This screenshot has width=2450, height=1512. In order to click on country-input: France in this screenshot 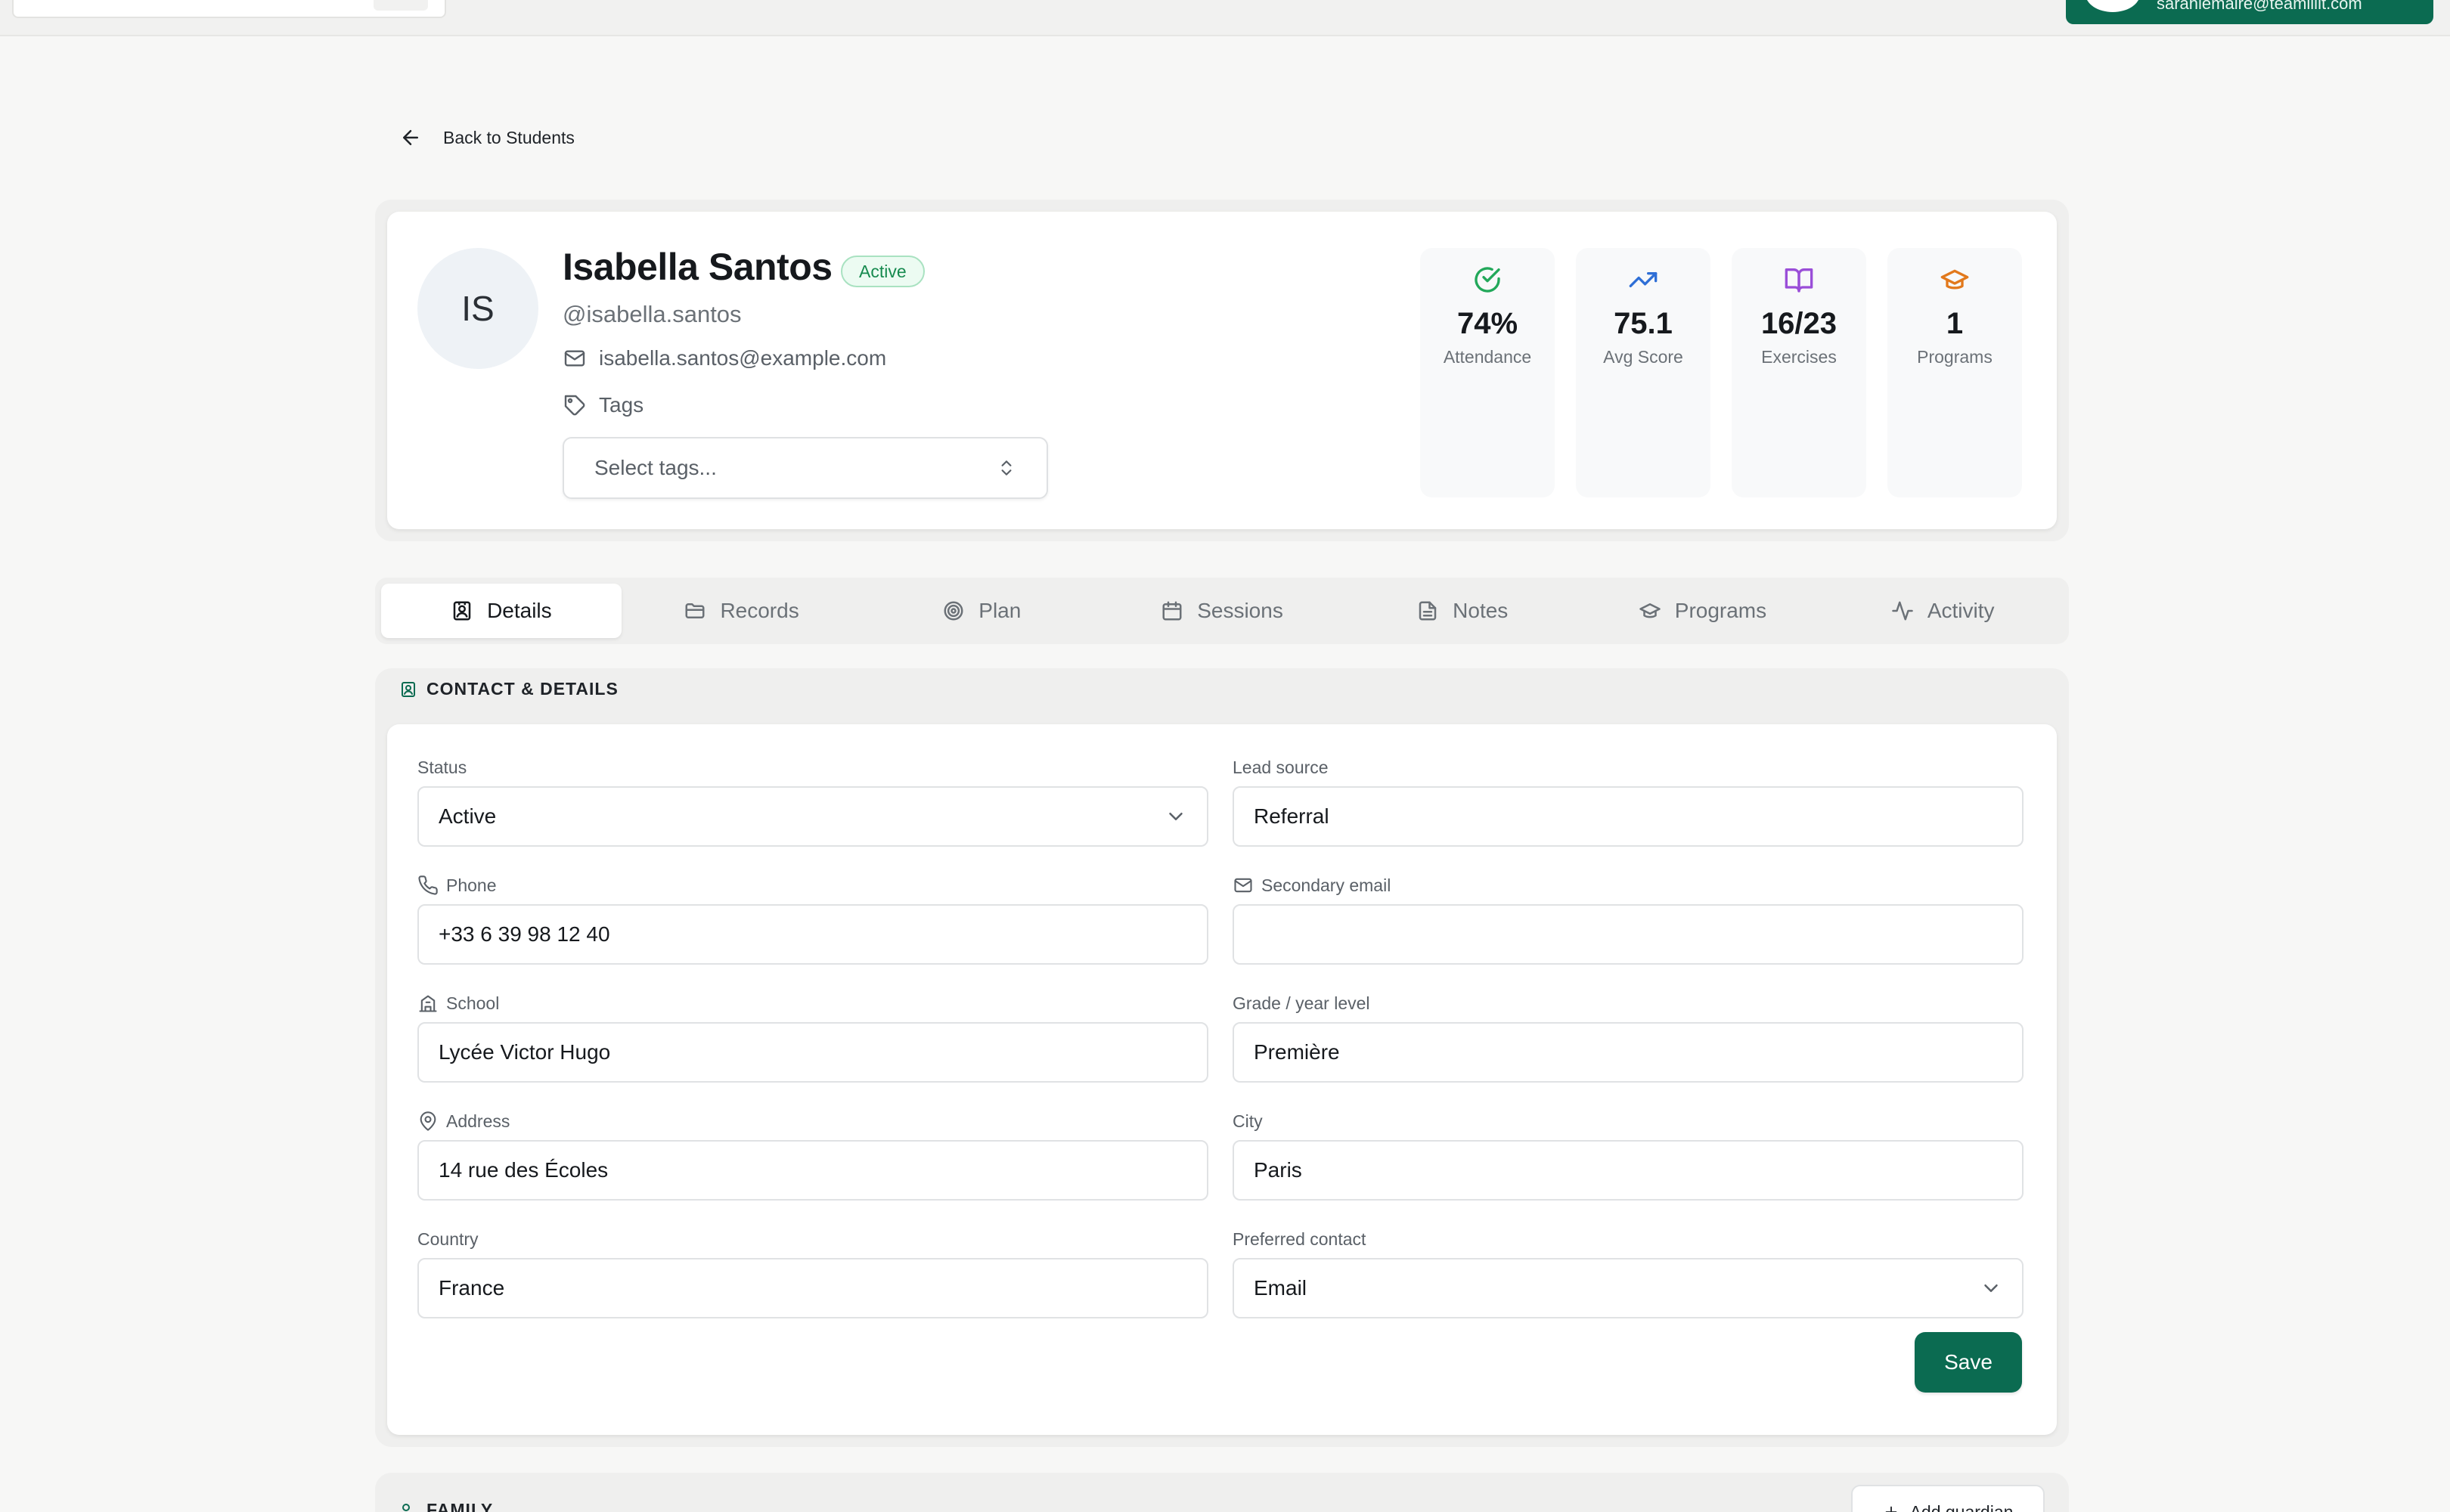, I will do `click(813, 1288)`.